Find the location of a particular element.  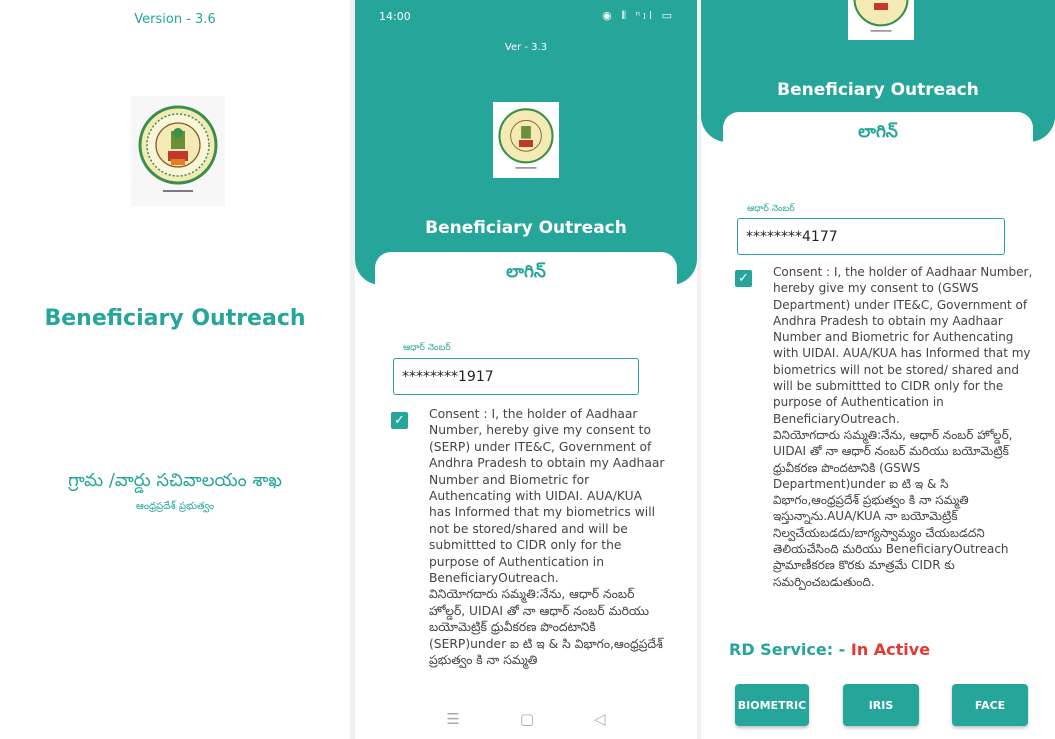

rd-service-value: In Active is located at coordinates (890, 649).